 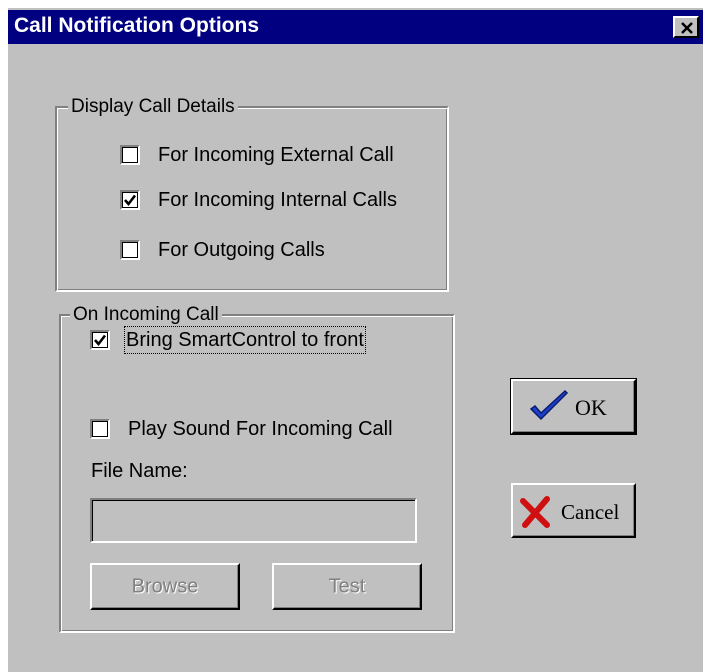 I want to click on checkbox-label: Bring SmartControl to front, so click(x=245, y=340).